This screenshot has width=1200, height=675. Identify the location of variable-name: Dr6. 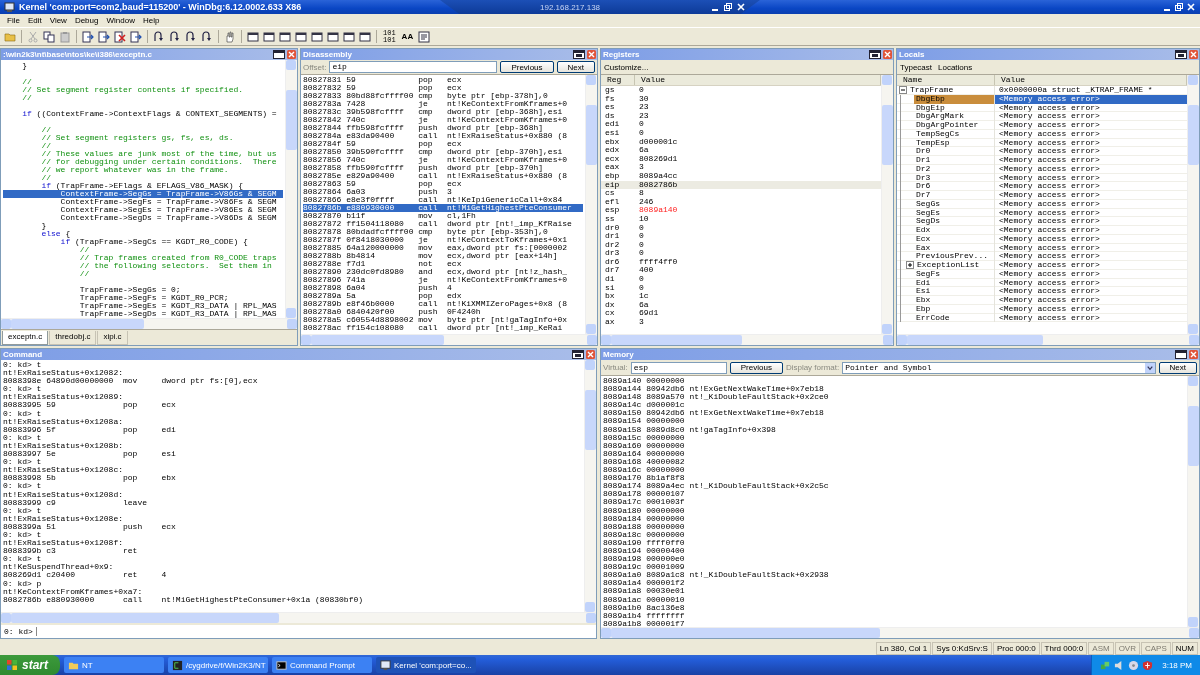
(923, 186).